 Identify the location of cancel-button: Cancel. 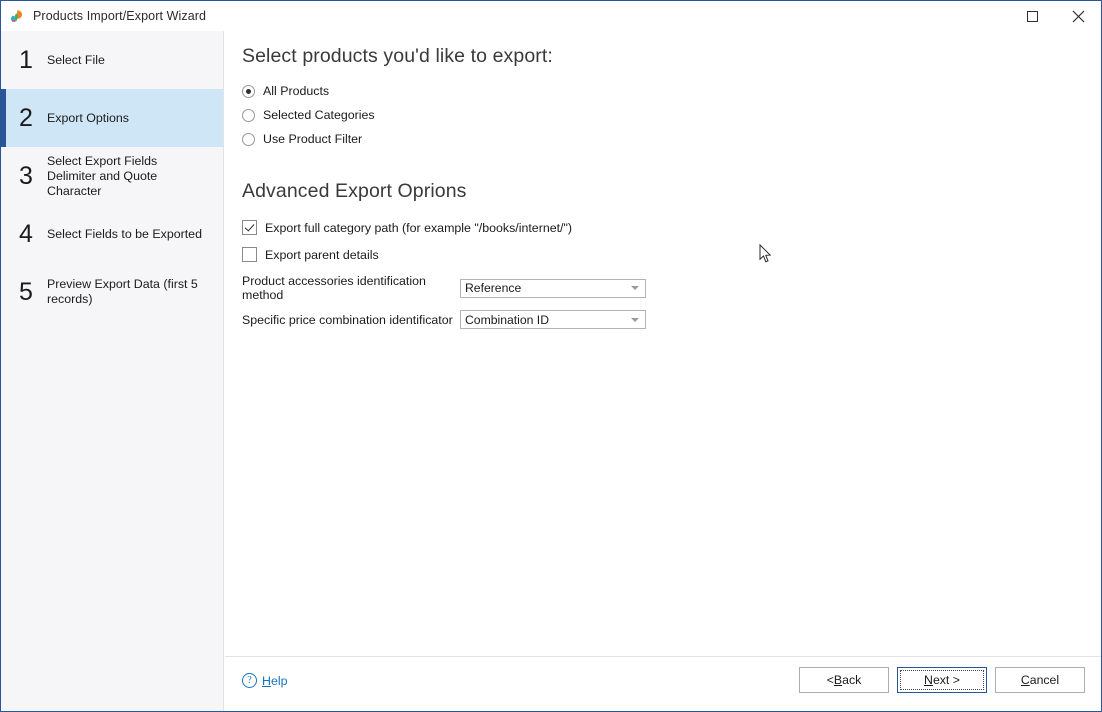
(1040, 680).